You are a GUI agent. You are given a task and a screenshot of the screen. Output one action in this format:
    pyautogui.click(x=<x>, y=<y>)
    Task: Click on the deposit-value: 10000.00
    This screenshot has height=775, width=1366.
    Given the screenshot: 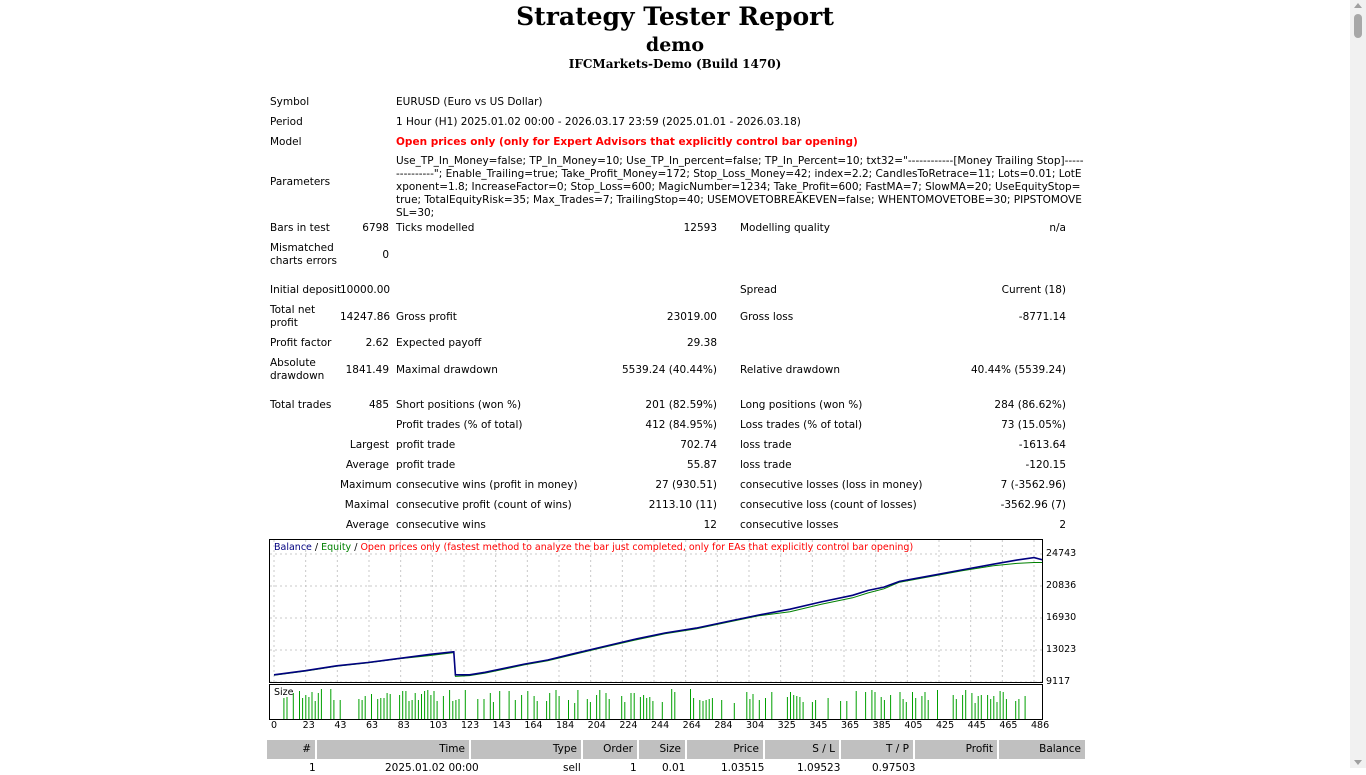 What is the action you would take?
    pyautogui.click(x=365, y=290)
    